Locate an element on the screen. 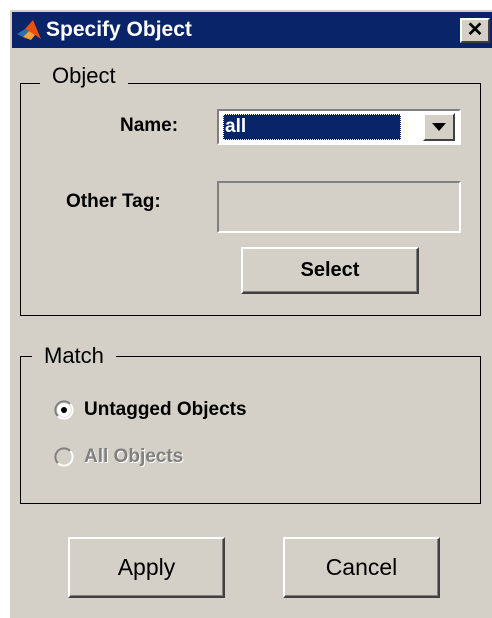 This screenshot has width=492, height=618. radio-unchecked-icon is located at coordinates (64, 457).